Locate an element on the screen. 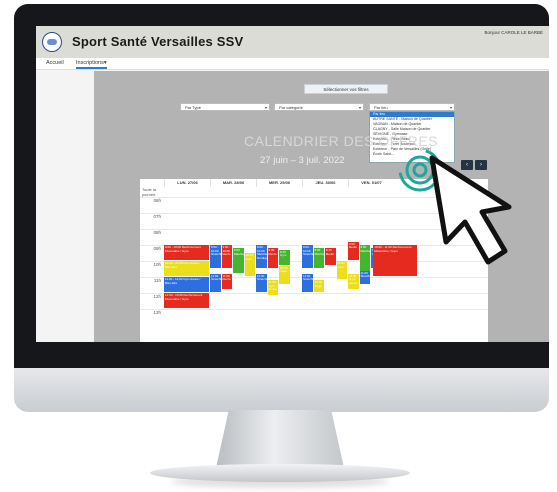  calendar-date-range: 27 juin – 3 juil. 2022 is located at coordinates (302, 160).